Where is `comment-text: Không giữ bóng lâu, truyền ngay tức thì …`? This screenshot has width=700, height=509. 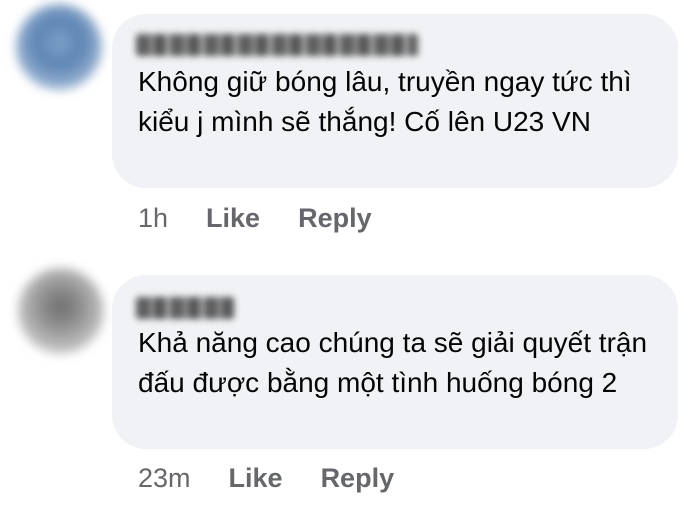 comment-text: Không giữ bóng lâu, truyền ngay tức thì … is located at coordinates (385, 101).